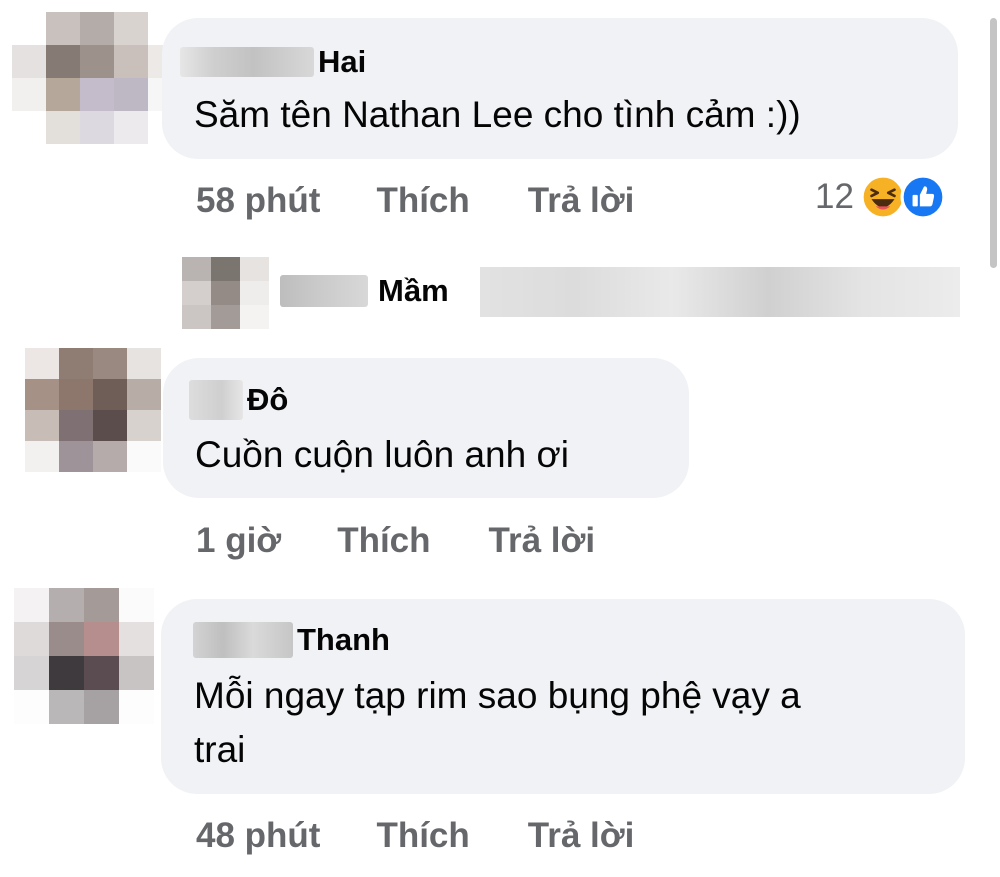  I want to click on reaction-summary: 12, so click(880, 197).